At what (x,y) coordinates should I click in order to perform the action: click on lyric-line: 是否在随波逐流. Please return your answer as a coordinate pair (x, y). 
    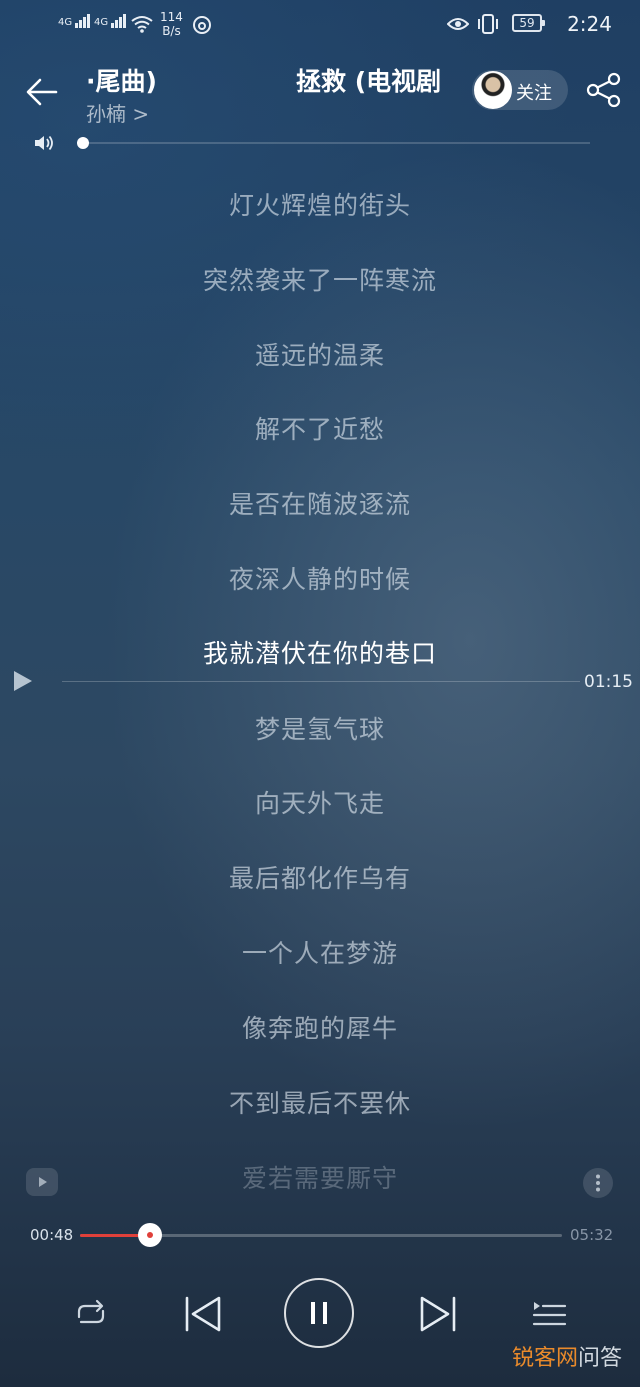
    Looking at the image, I should click on (320, 503).